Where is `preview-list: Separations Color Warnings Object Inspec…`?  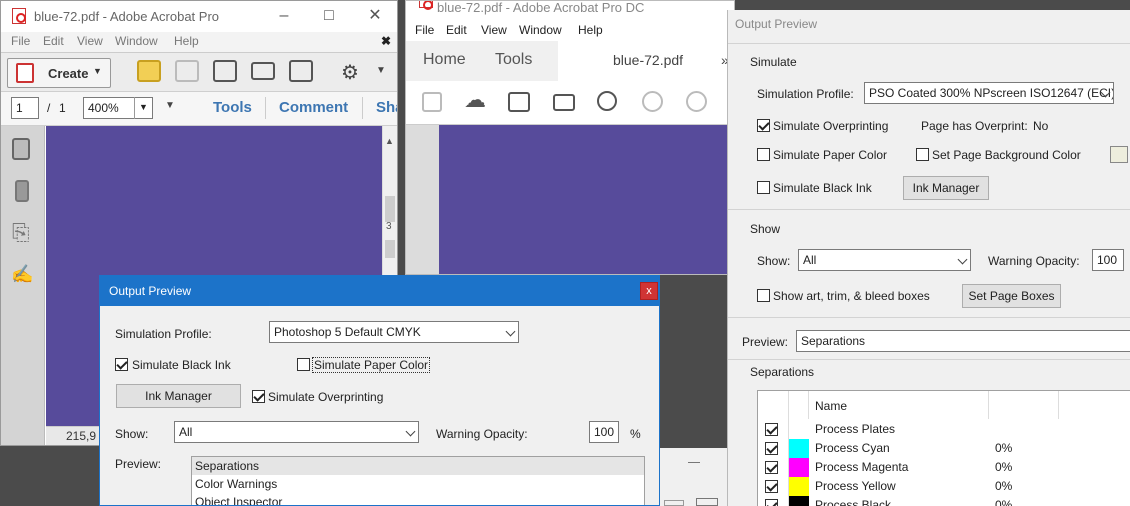 preview-list: Separations Color Warnings Object Inspec… is located at coordinates (418, 480).